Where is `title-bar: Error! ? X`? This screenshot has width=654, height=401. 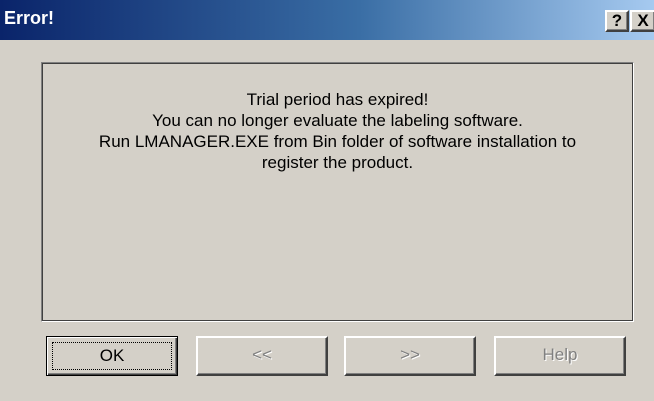 title-bar: Error! ? X is located at coordinates (327, 20).